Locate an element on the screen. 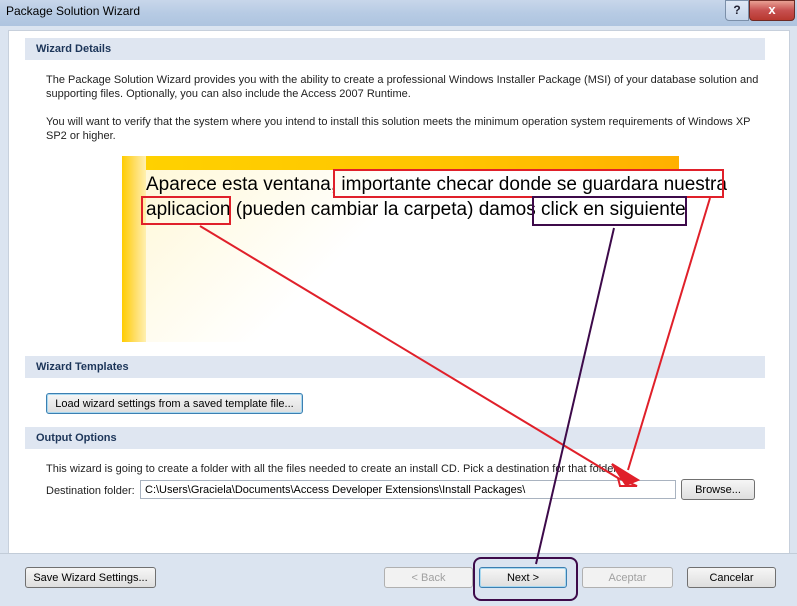  cancel-button: Cancelar is located at coordinates (731, 577).